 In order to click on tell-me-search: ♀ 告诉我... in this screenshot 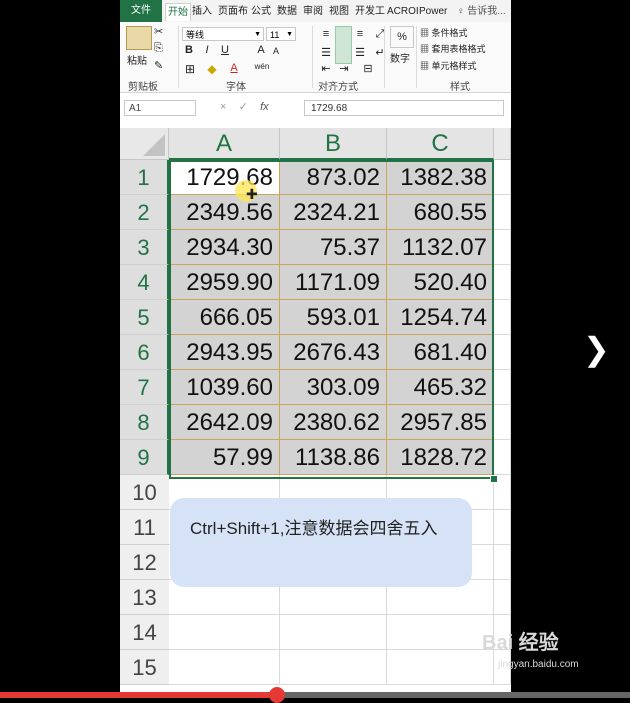, I will do `click(481, 11)`.